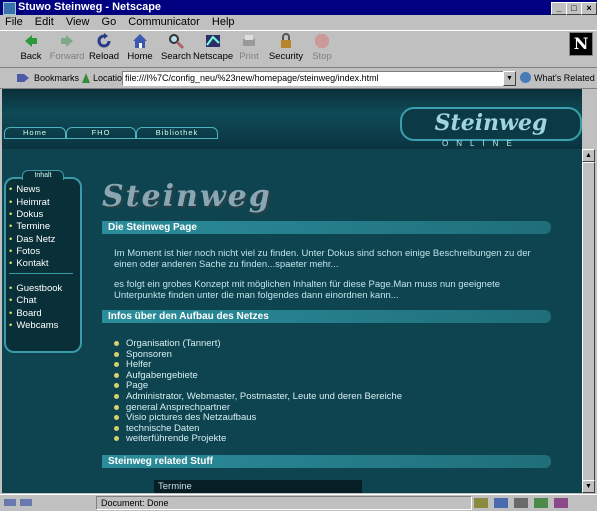 The height and width of the screenshot is (511, 597). I want to click on security-label: Security, so click(286, 56).